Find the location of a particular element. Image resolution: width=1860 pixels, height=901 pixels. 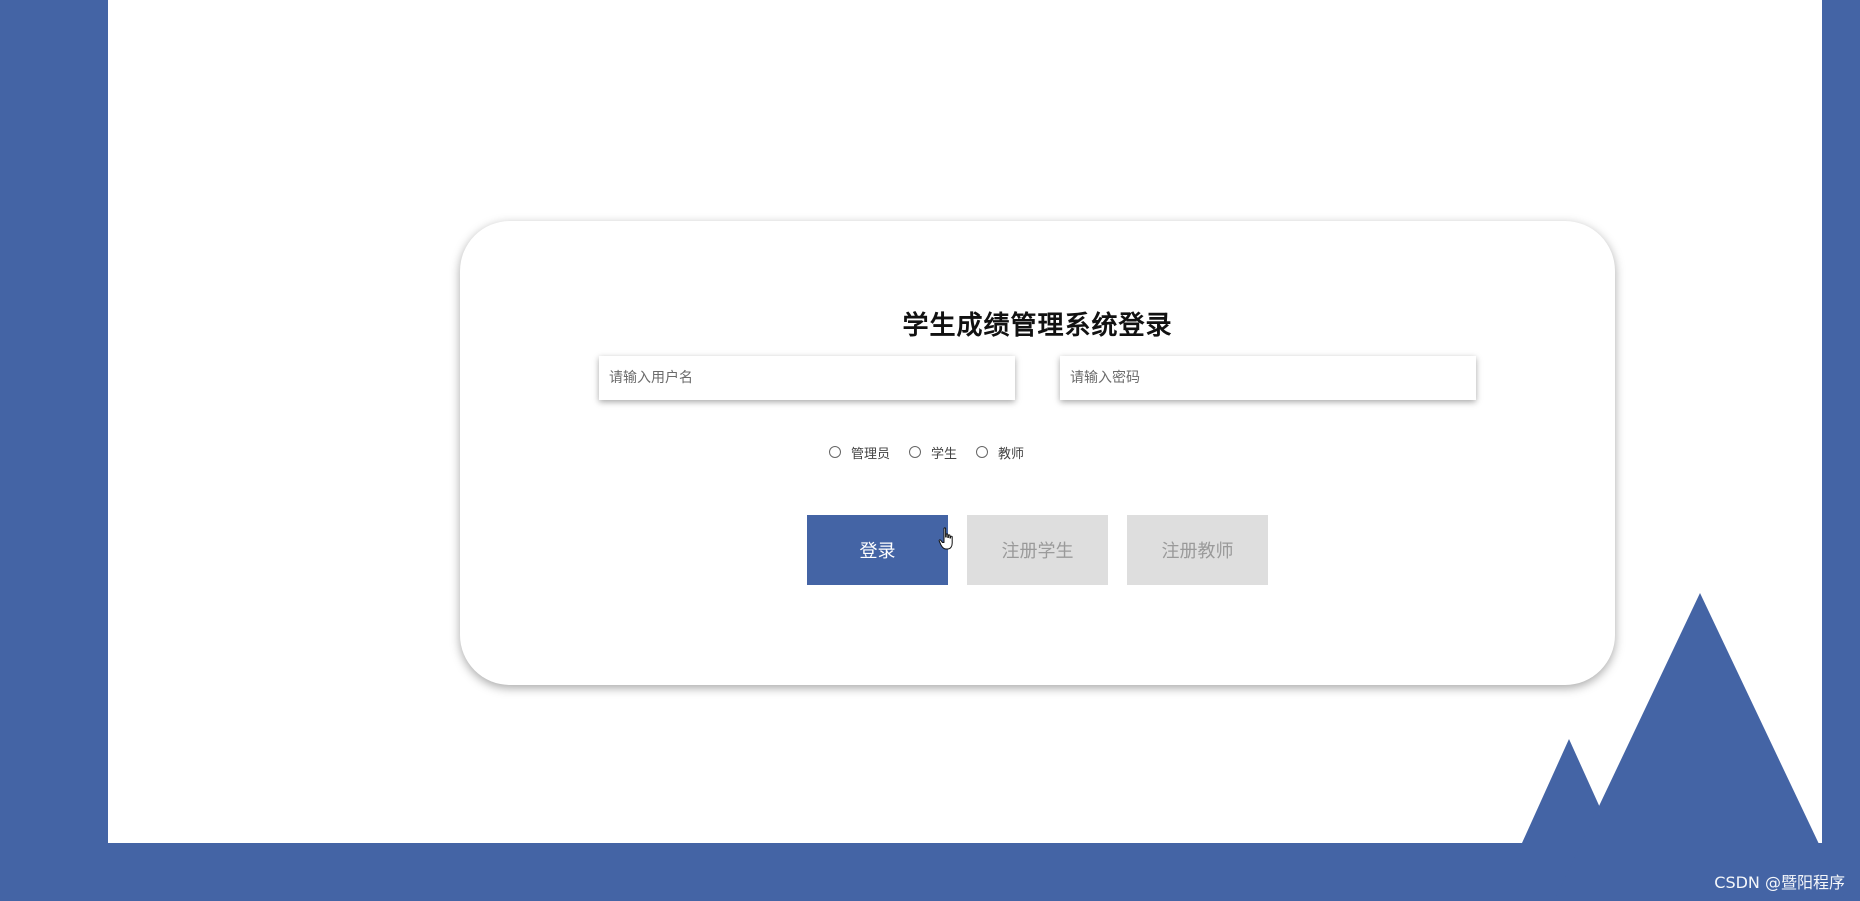

watermark: CSDN @暨阳程序 is located at coordinates (1779, 882).